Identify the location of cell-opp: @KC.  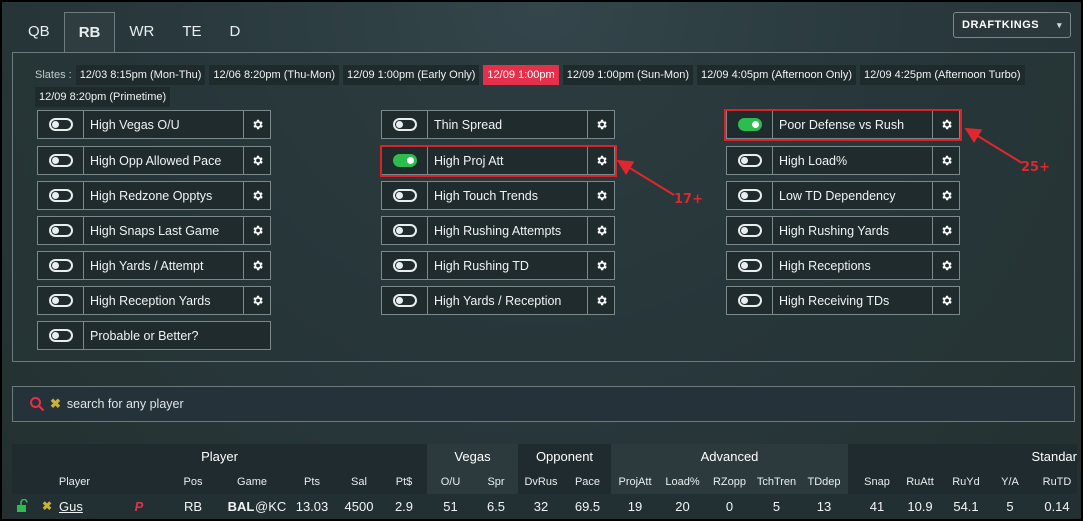
(271, 506).